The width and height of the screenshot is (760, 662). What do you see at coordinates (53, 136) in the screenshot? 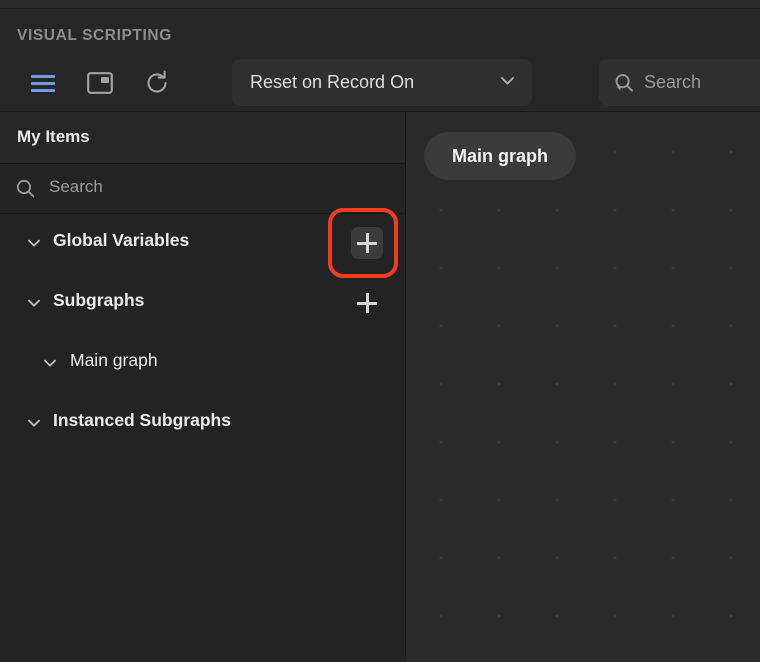
I see `page-title: My Items` at bounding box center [53, 136].